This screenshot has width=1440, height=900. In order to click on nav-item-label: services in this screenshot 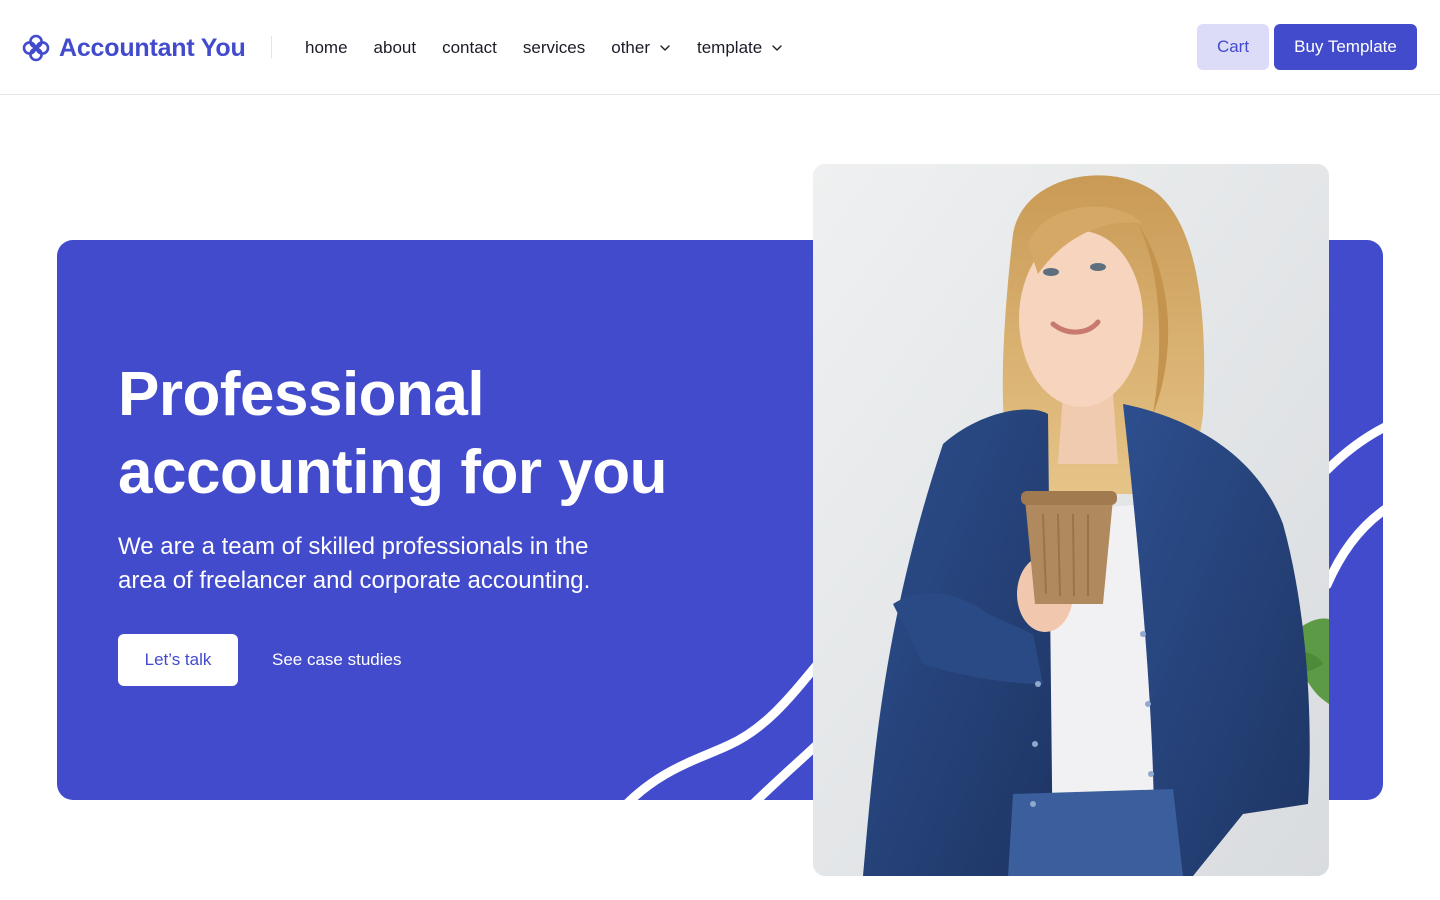, I will do `click(554, 47)`.